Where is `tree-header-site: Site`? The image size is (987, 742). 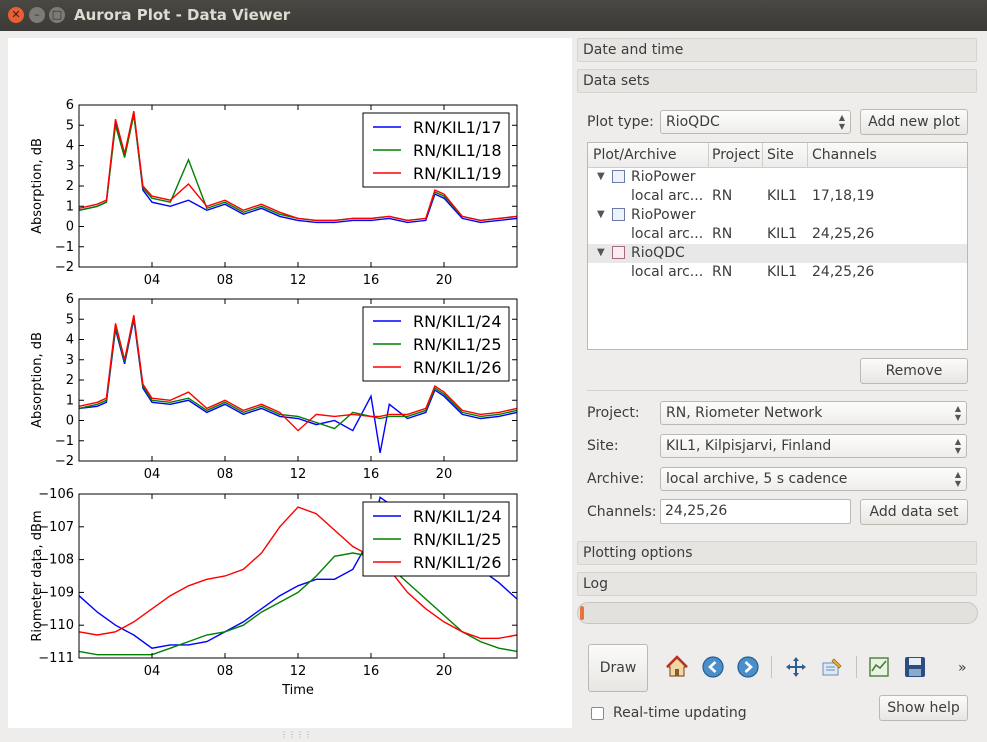 tree-header-site: Site is located at coordinates (780, 155).